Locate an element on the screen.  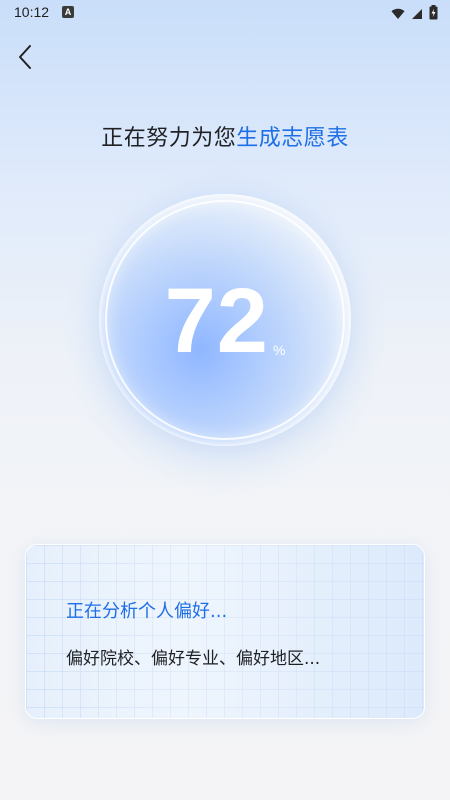
wifi-icon is located at coordinates (398, 14).